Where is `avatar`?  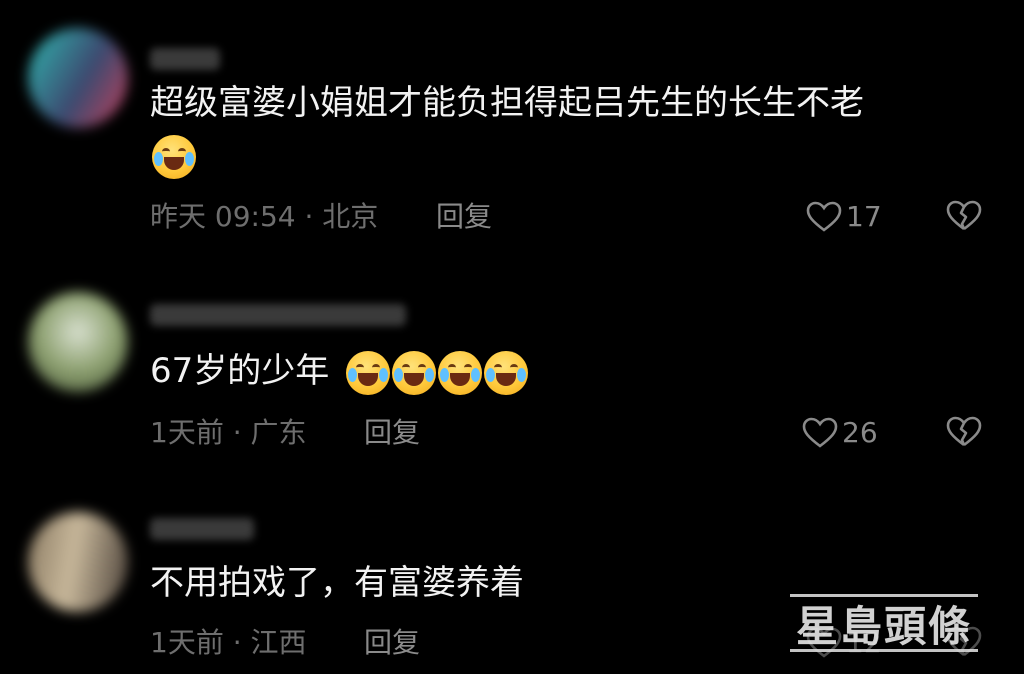
avatar is located at coordinates (78, 562).